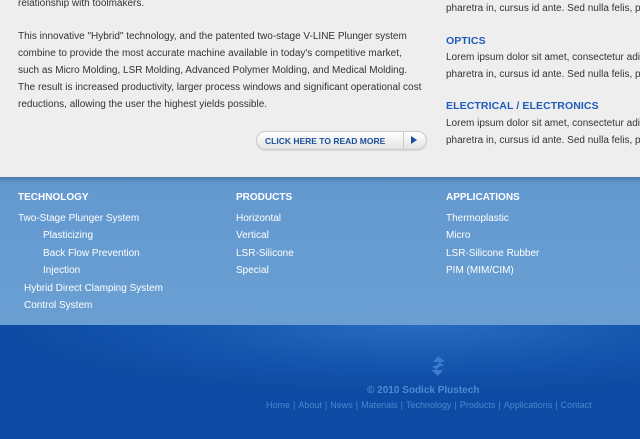 This screenshot has height=439, width=640. Describe the element at coordinates (341, 405) in the screenshot. I see `bottom-link-news: News` at that location.